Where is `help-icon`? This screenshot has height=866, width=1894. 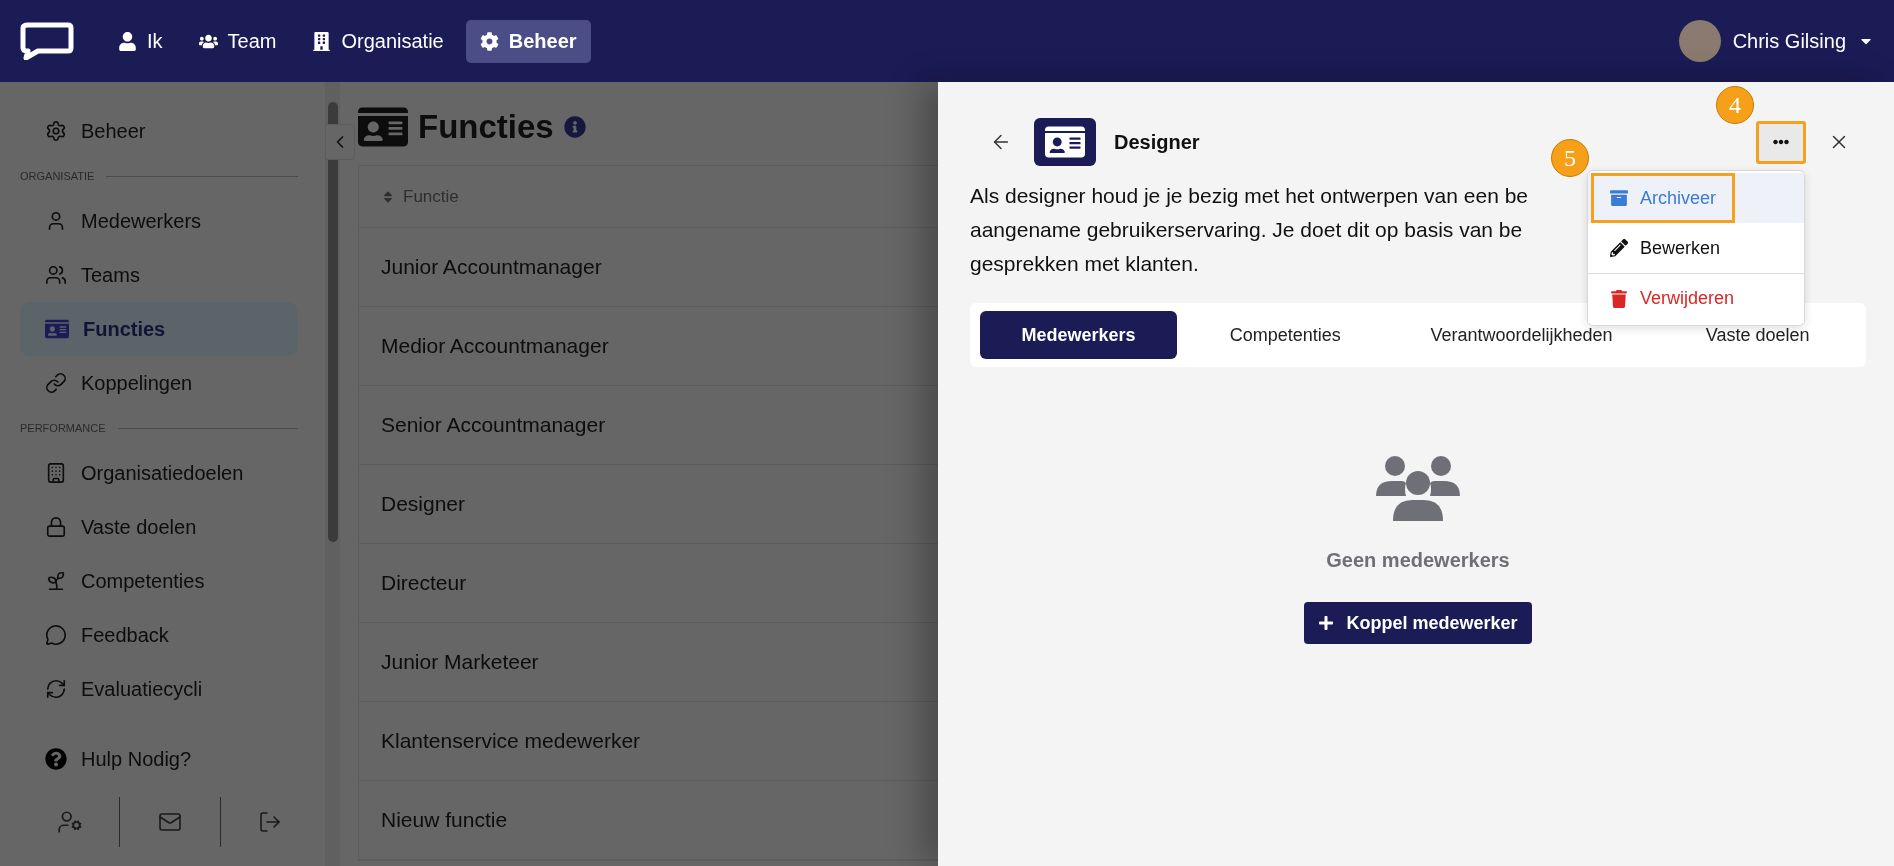
help-icon is located at coordinates (56, 759).